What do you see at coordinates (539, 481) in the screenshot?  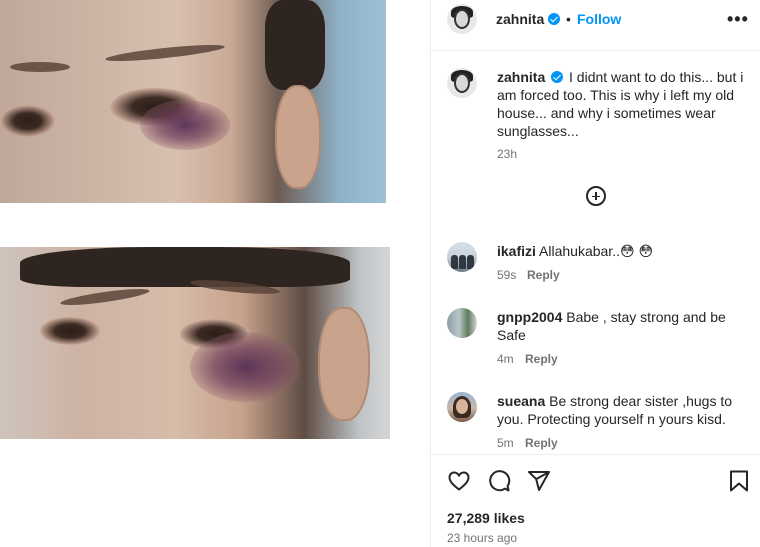 I see `share-icon` at bounding box center [539, 481].